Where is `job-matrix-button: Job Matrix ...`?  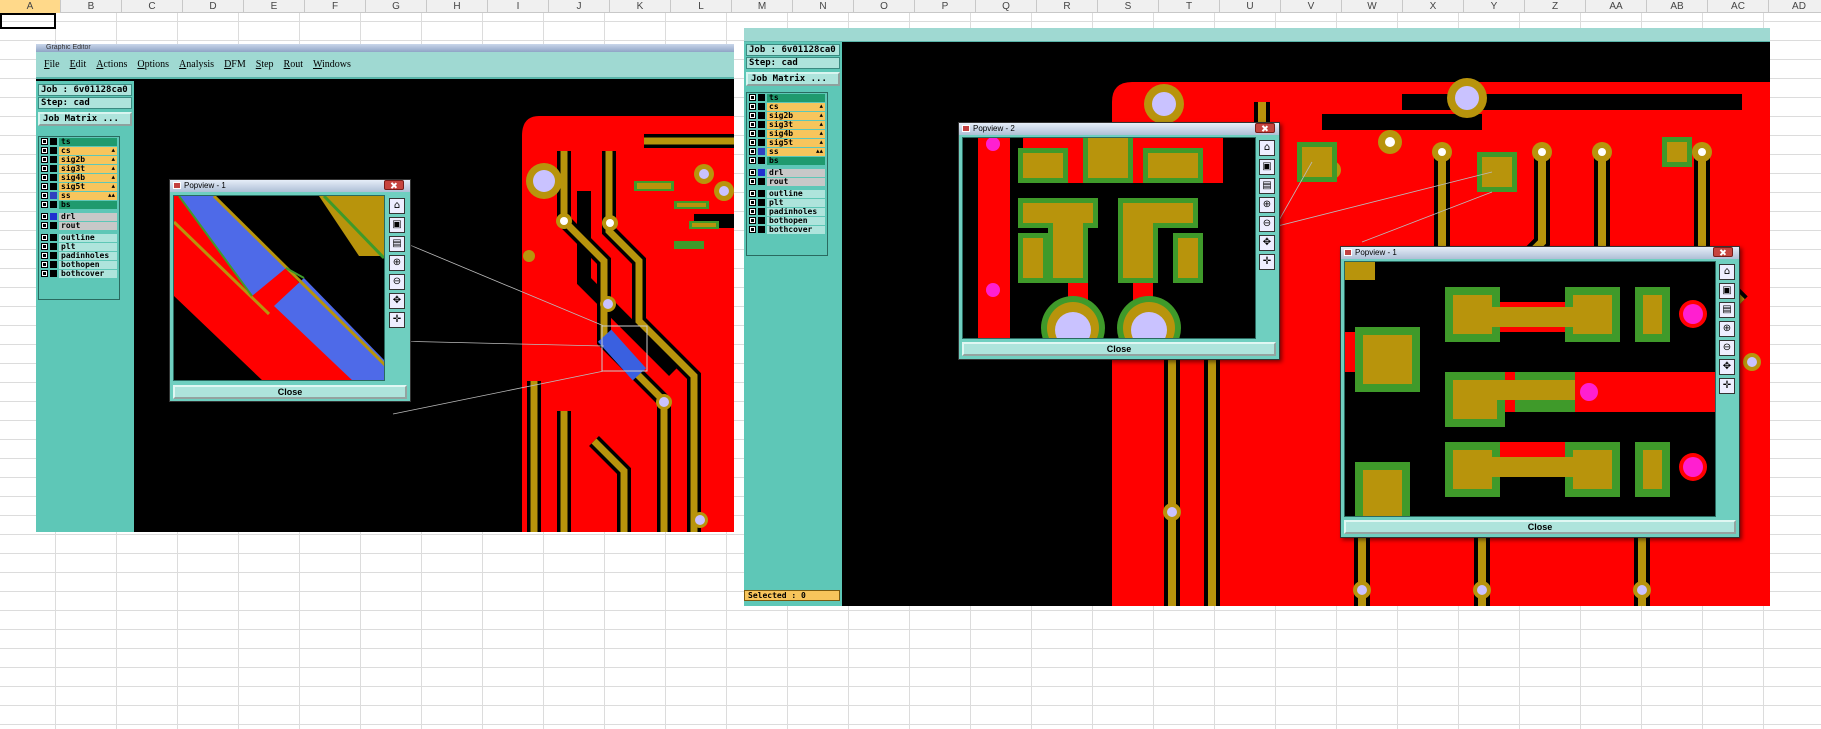
job-matrix-button: Job Matrix ... is located at coordinates (85, 119).